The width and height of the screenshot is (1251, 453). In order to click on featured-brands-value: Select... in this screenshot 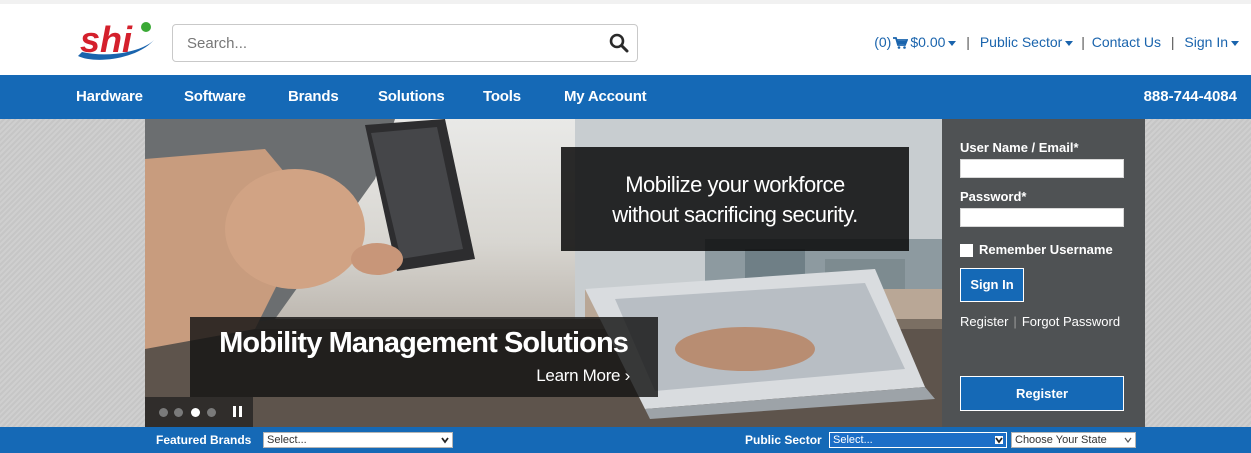, I will do `click(287, 440)`.